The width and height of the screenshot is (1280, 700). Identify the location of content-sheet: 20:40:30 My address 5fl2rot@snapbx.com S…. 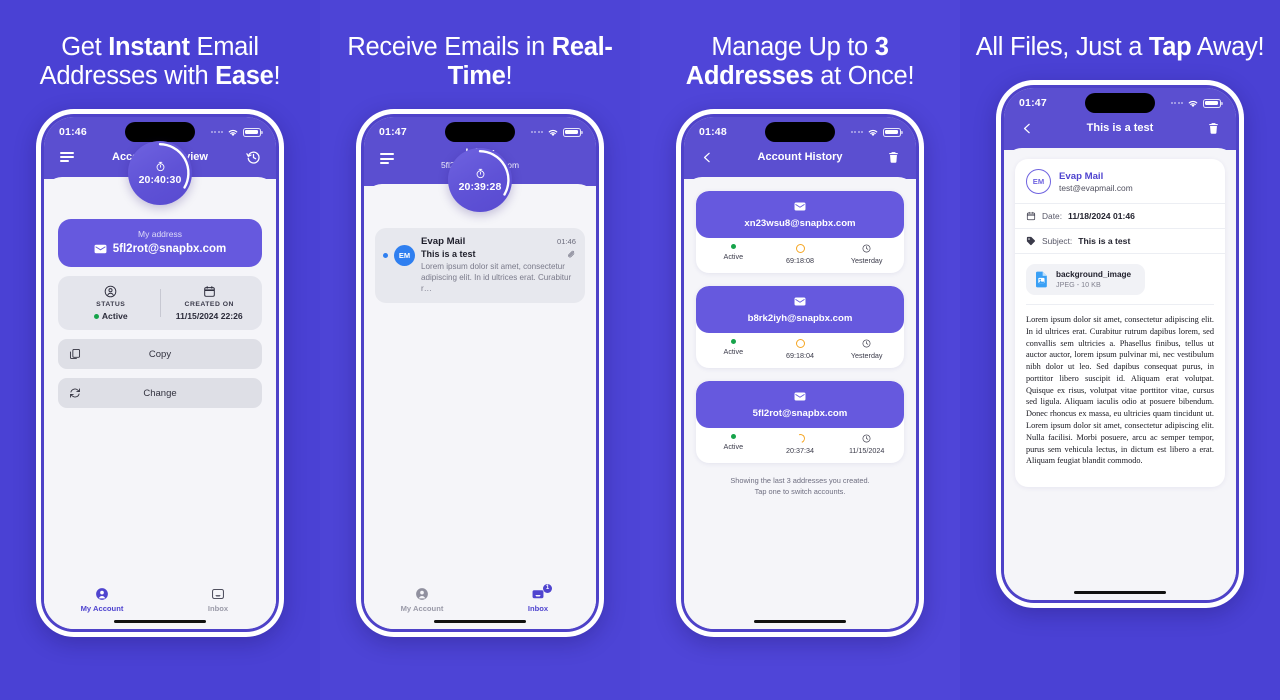
(160, 385).